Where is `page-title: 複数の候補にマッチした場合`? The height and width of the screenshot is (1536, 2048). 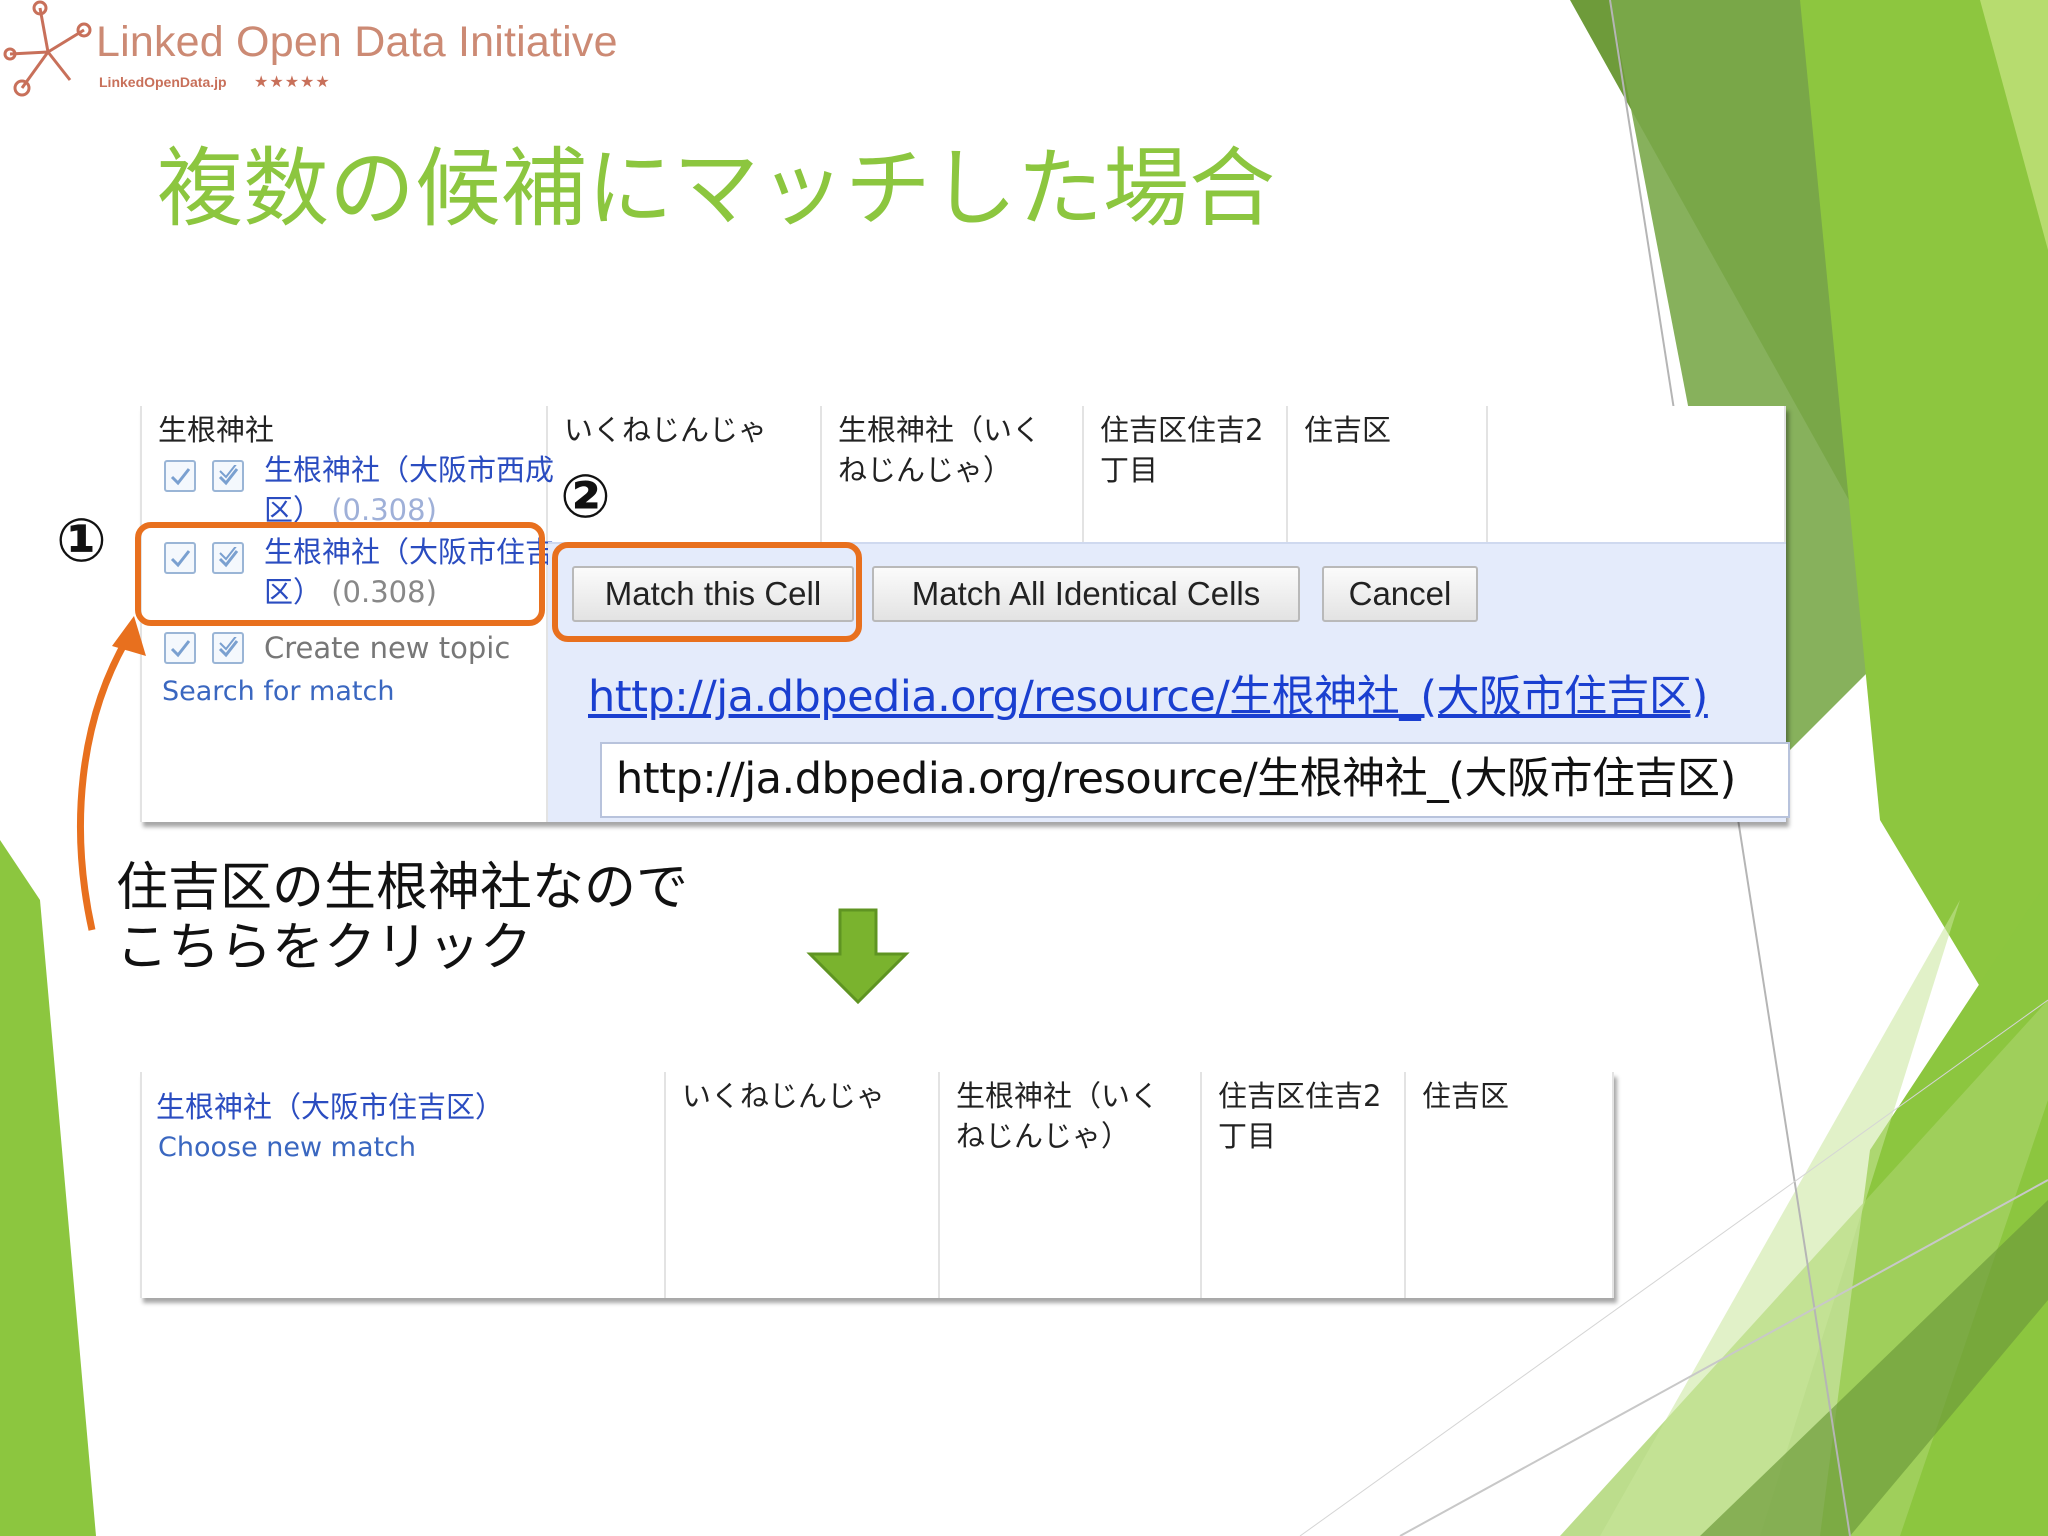 page-title: 複数の候補にマッチした場合 is located at coordinates (716, 189).